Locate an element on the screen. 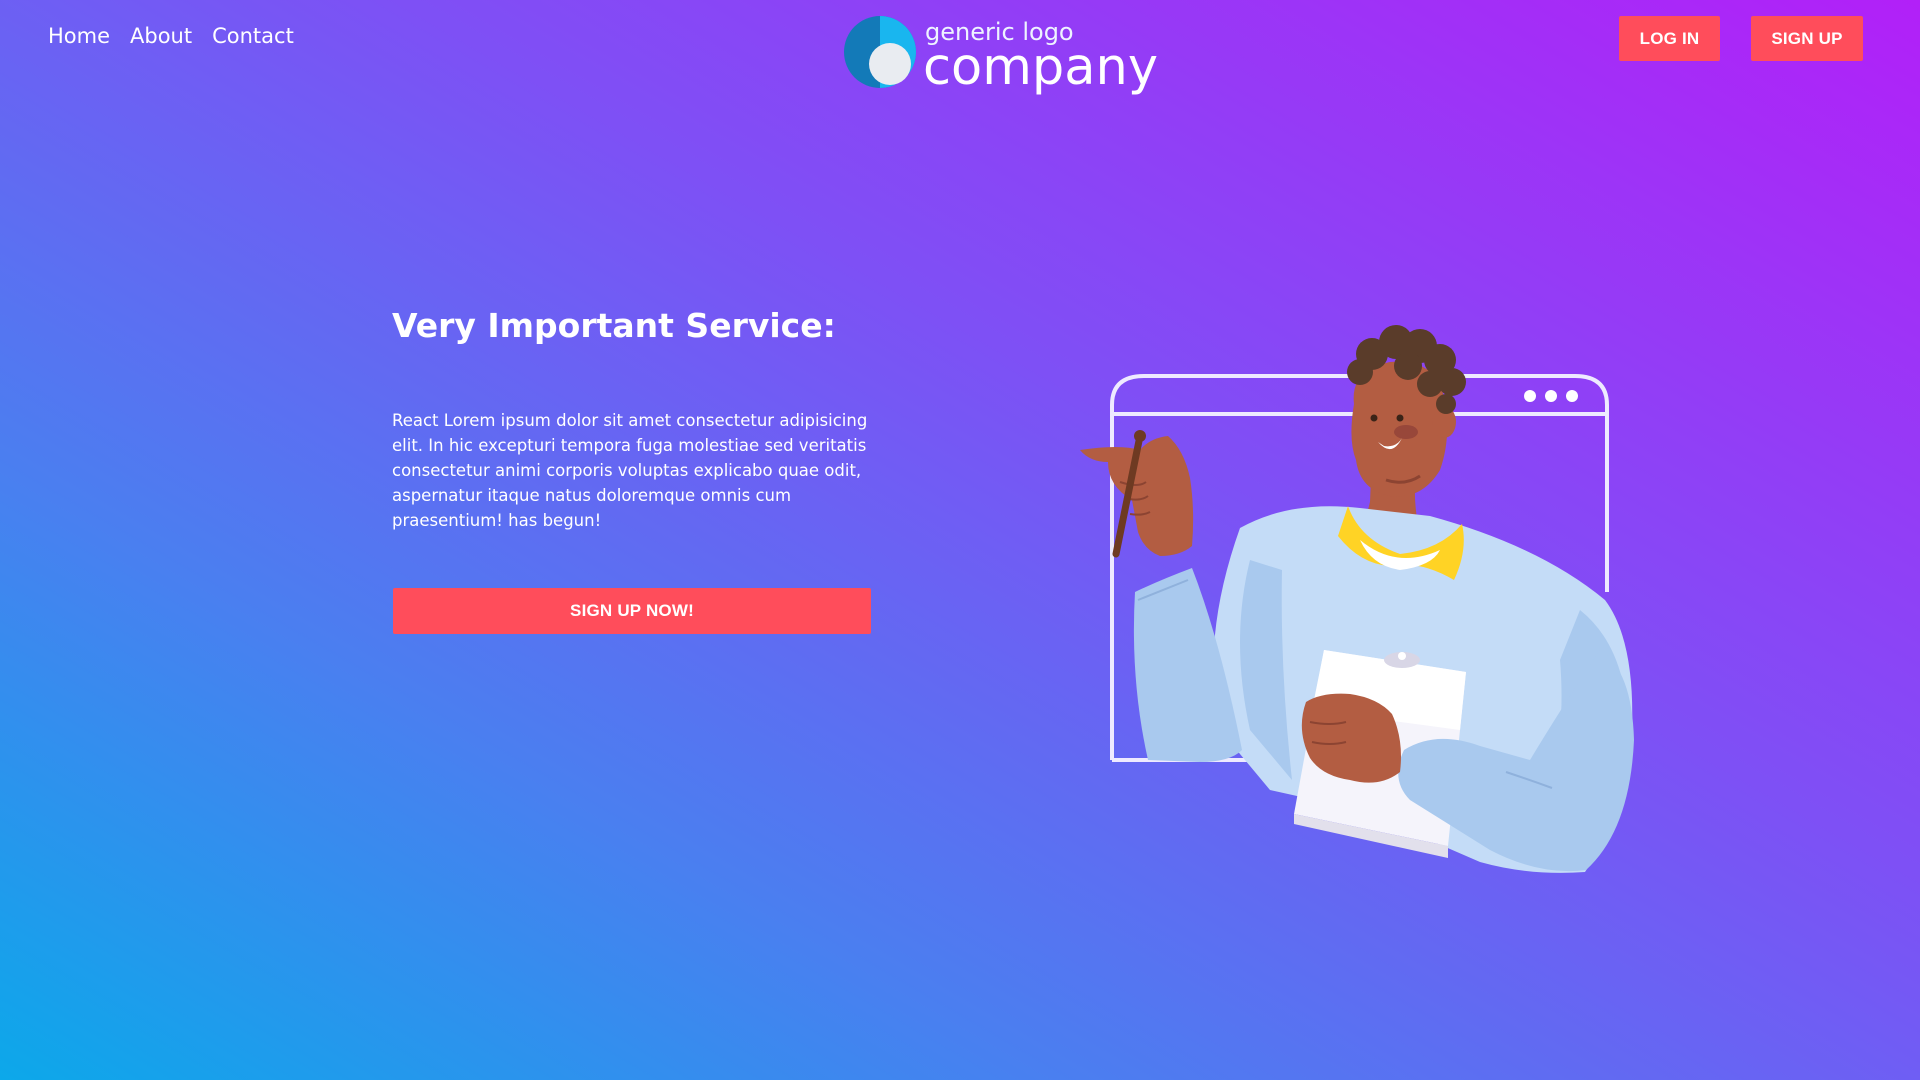 The width and height of the screenshot is (1920, 1080). nav-link-home: Home is located at coordinates (79, 36).